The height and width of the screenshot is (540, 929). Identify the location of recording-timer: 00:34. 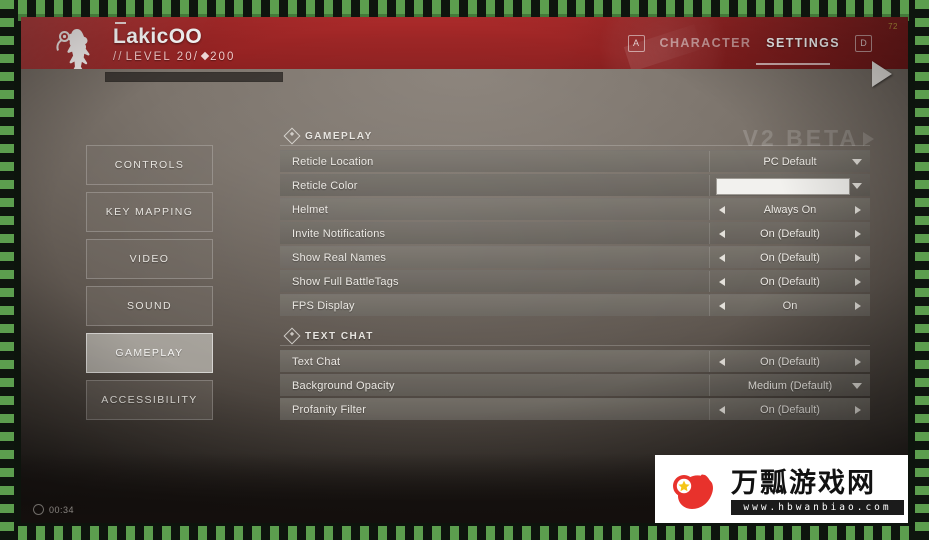
(53, 509).